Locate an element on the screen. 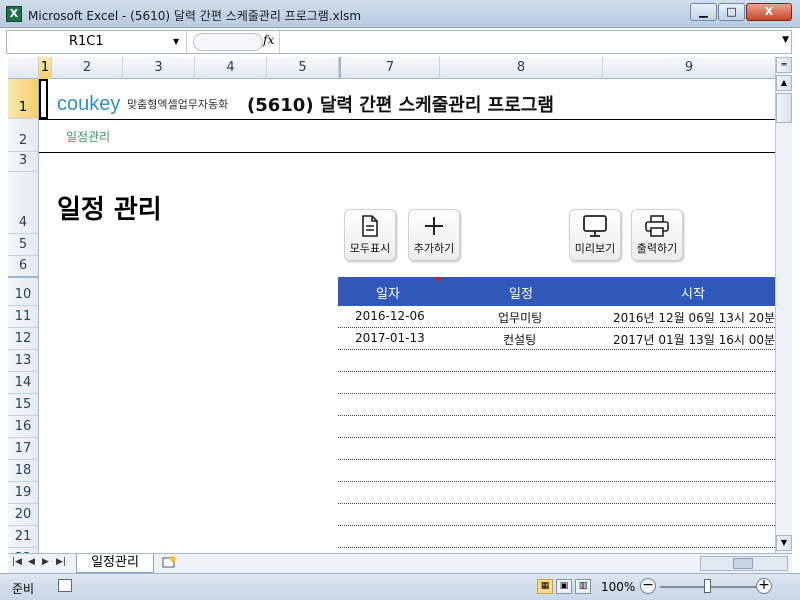 The height and width of the screenshot is (600, 800). row-header: 5 is located at coordinates (23, 245).